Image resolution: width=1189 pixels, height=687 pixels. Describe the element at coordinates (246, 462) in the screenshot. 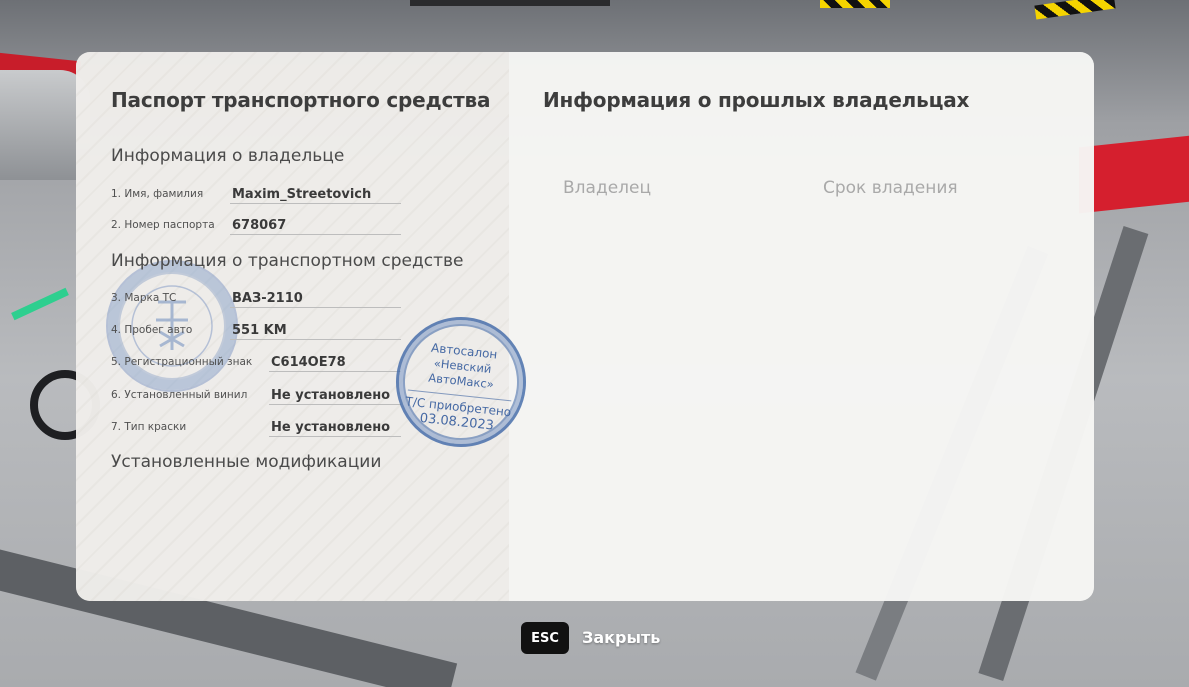

I see `mods-section-heading: Установленные модификации` at that location.